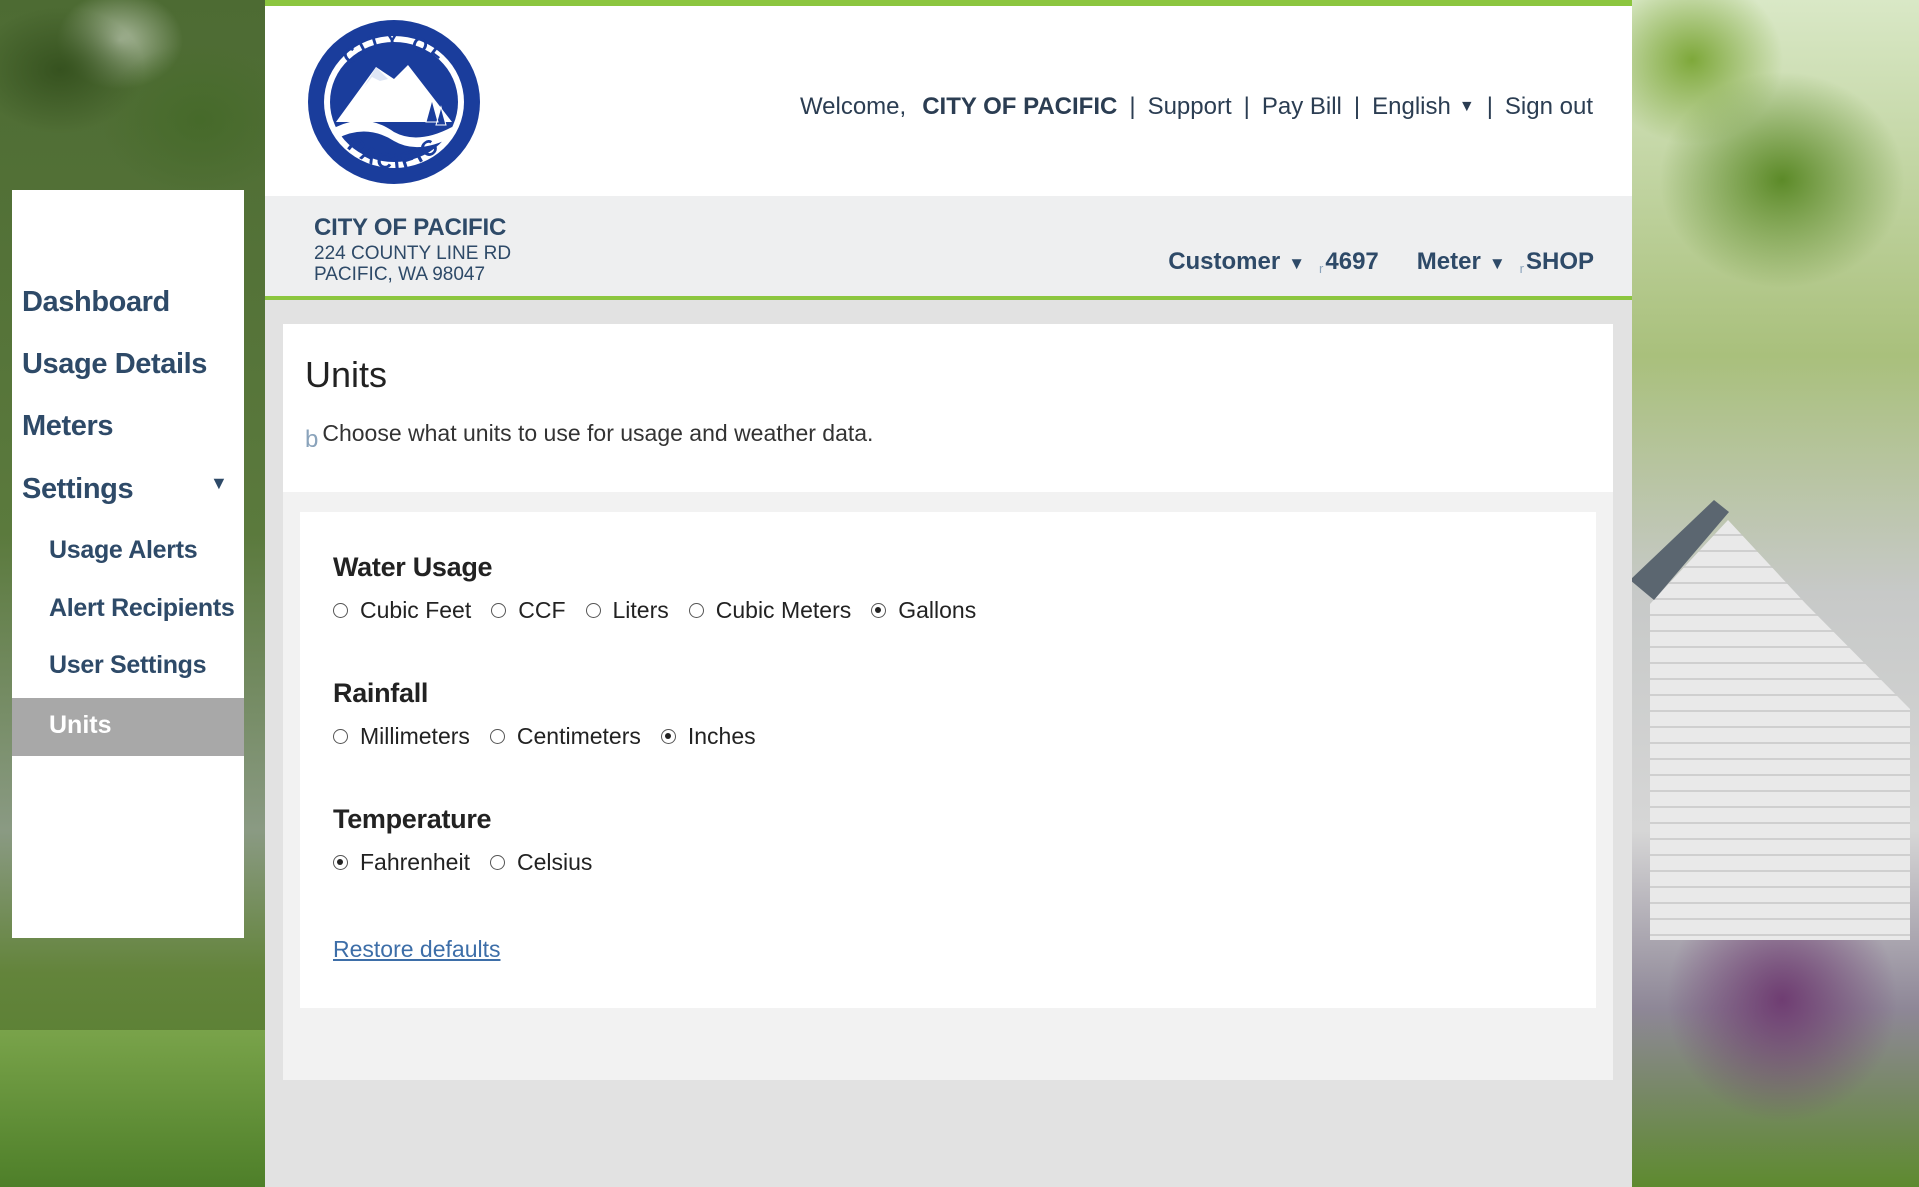  I want to click on sidebar-subitem-user-settings: User Settings, so click(128, 665).